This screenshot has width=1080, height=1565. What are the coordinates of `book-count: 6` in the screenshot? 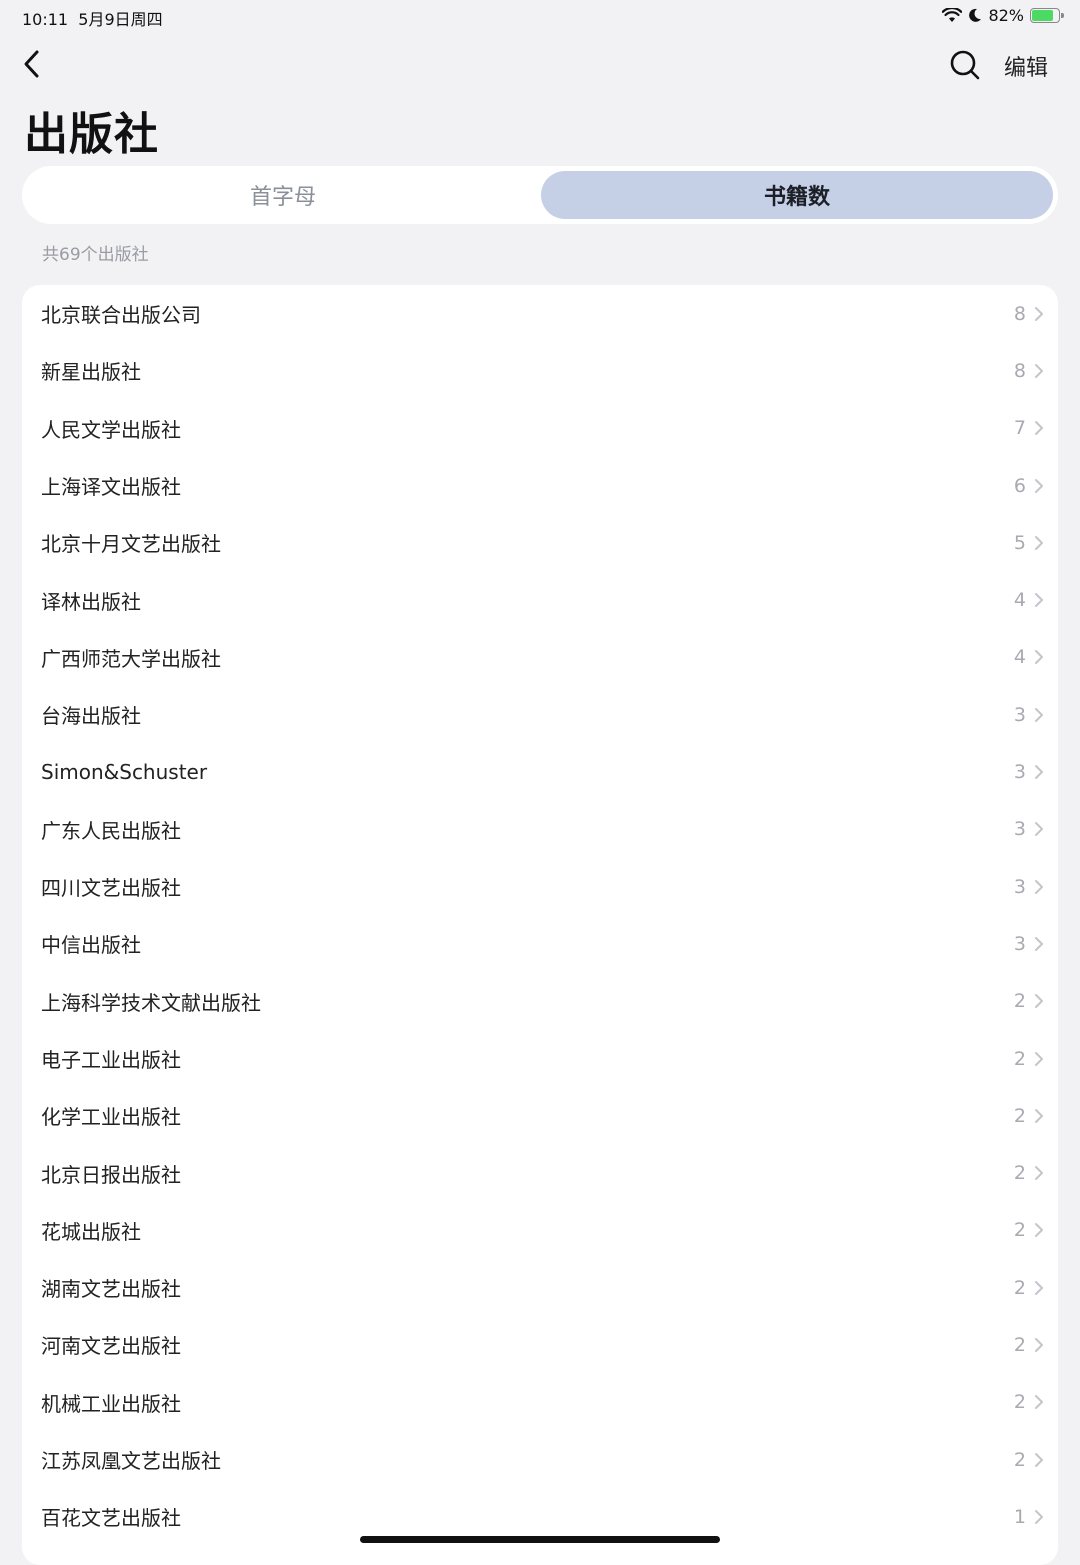 It's located at (1019, 485).